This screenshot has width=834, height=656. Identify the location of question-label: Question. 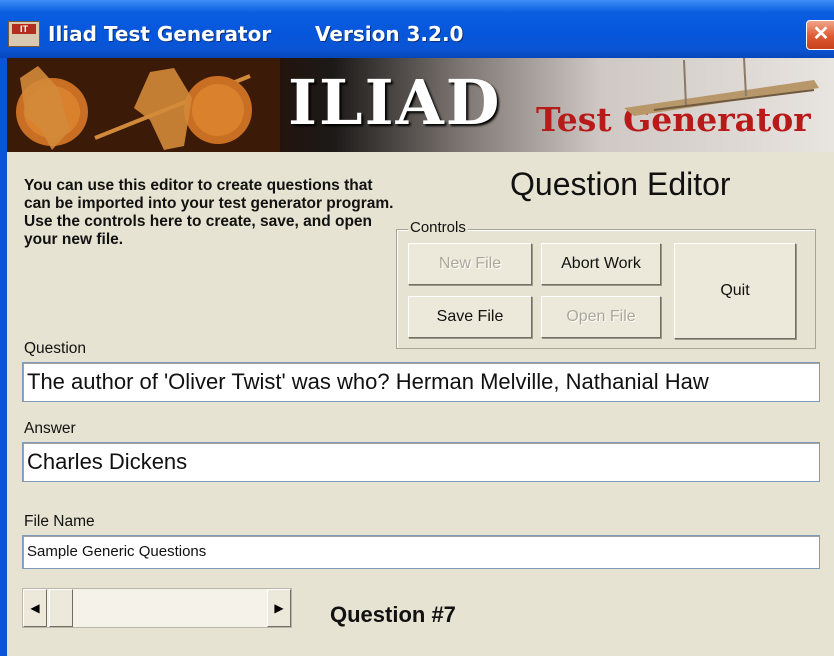
(55, 348).